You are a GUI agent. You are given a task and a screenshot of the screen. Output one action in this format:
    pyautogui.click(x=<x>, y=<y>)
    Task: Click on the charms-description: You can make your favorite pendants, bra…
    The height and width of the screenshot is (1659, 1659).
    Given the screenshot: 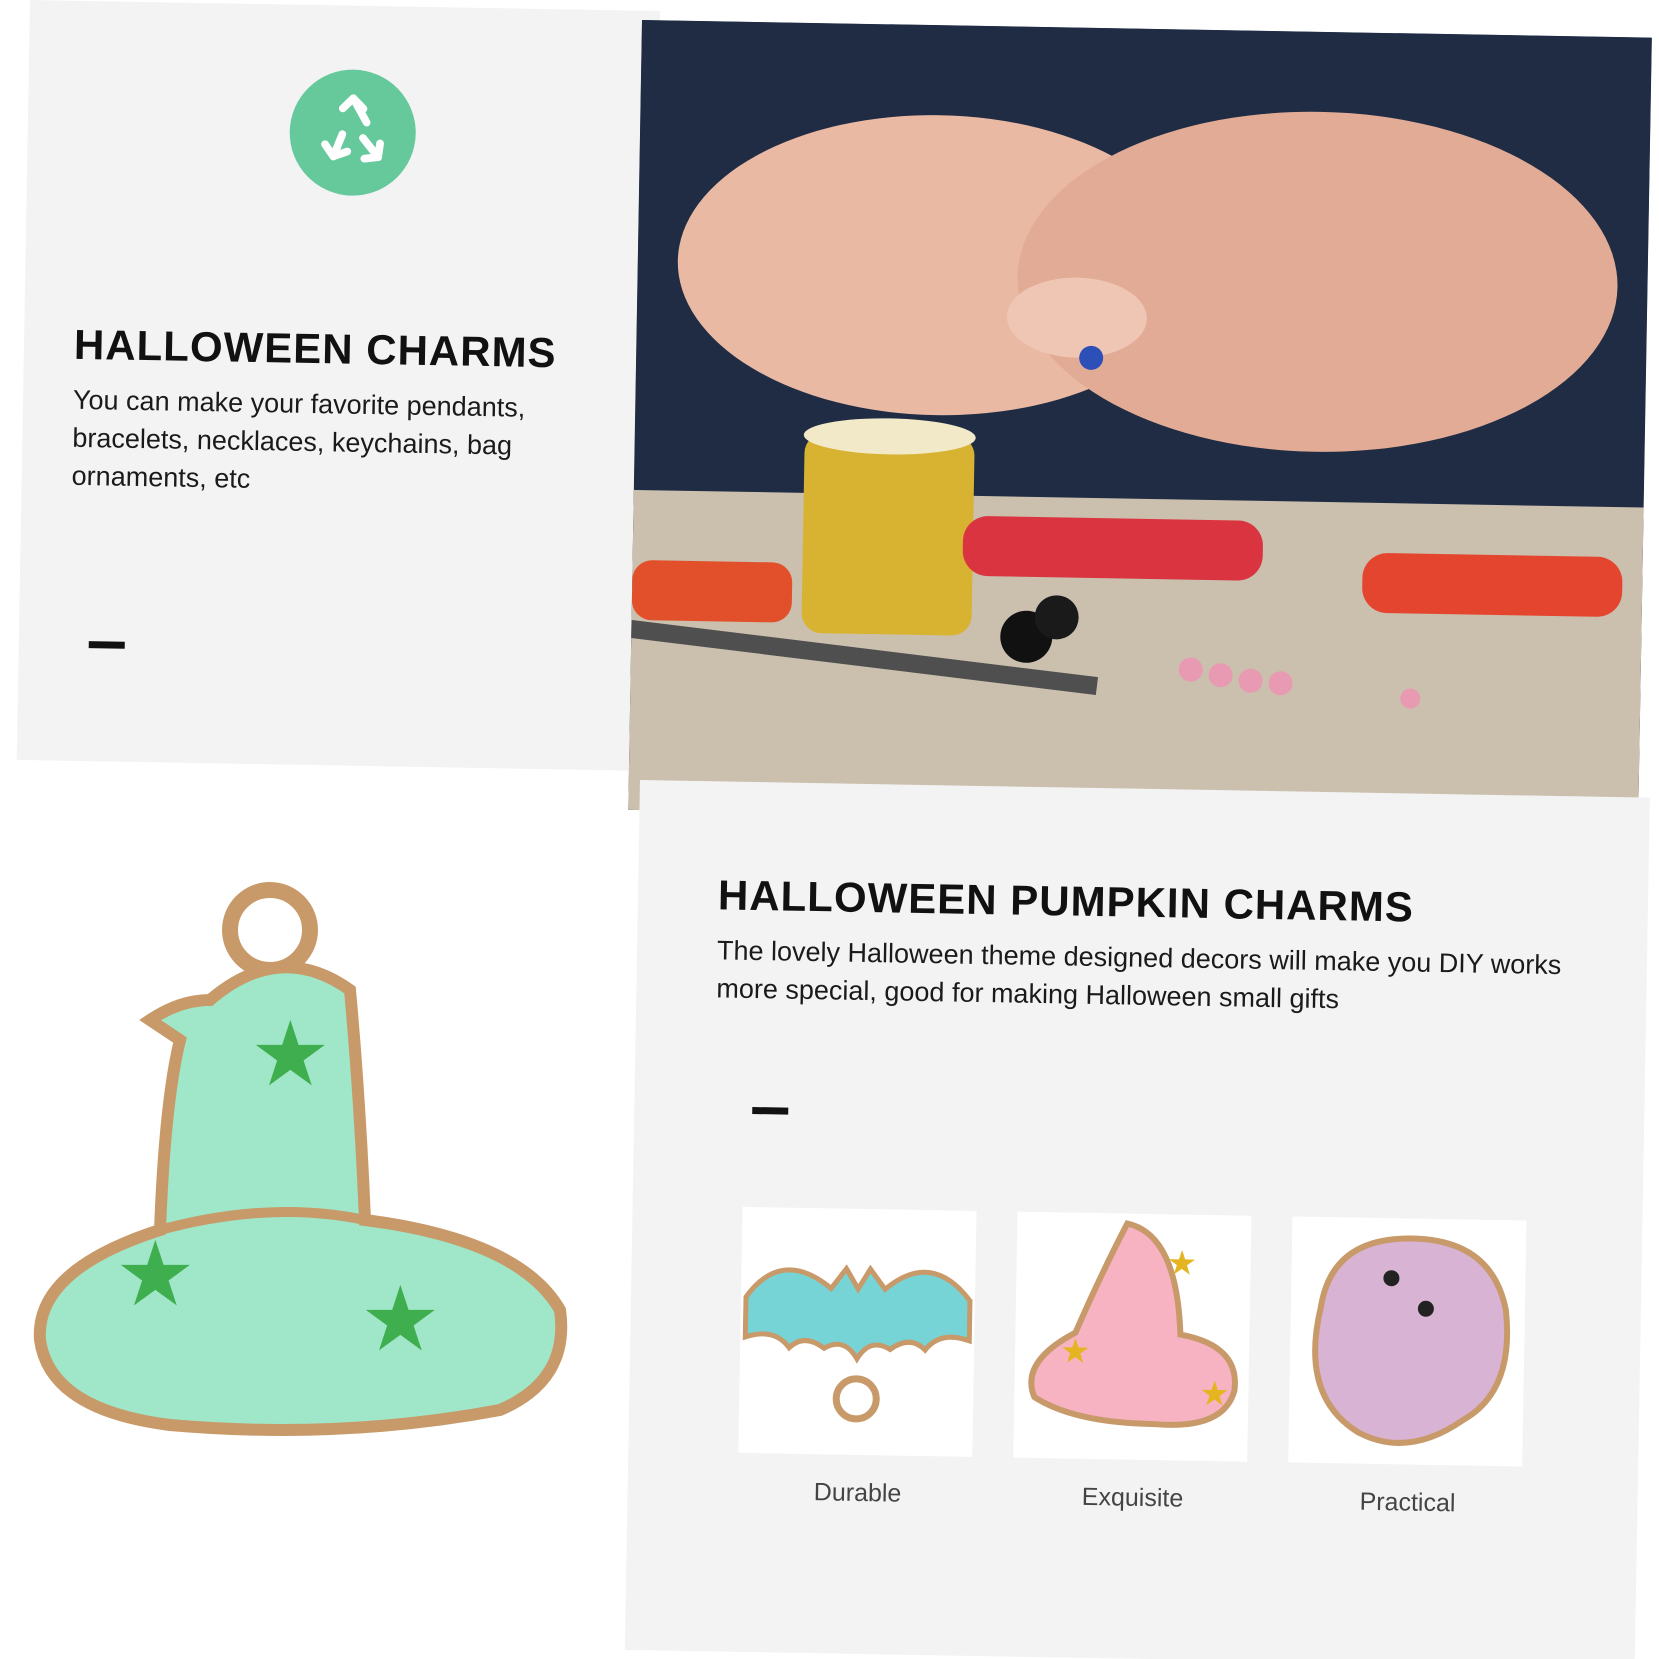 What is the action you would take?
    pyautogui.click(x=298, y=439)
    